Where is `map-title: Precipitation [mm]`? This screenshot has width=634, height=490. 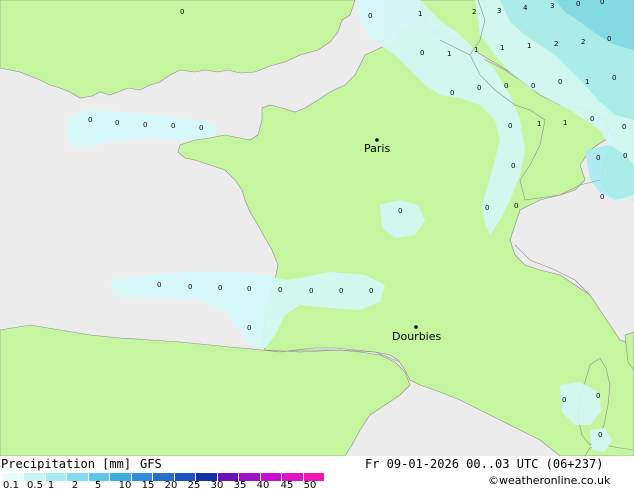 map-title: Precipitation [mm] is located at coordinates (66, 464).